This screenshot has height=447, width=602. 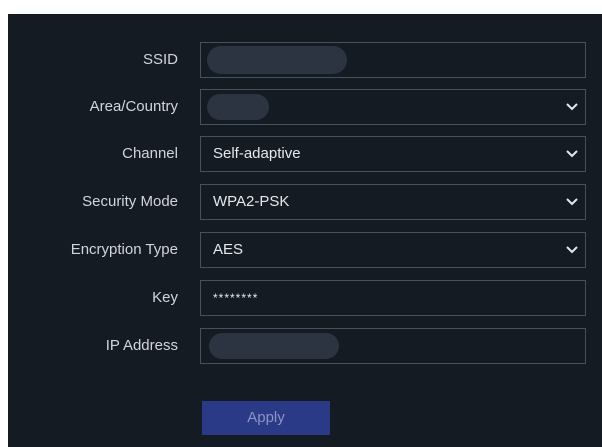 What do you see at coordinates (141, 345) in the screenshot?
I see `ip-address-label: IP Address` at bounding box center [141, 345].